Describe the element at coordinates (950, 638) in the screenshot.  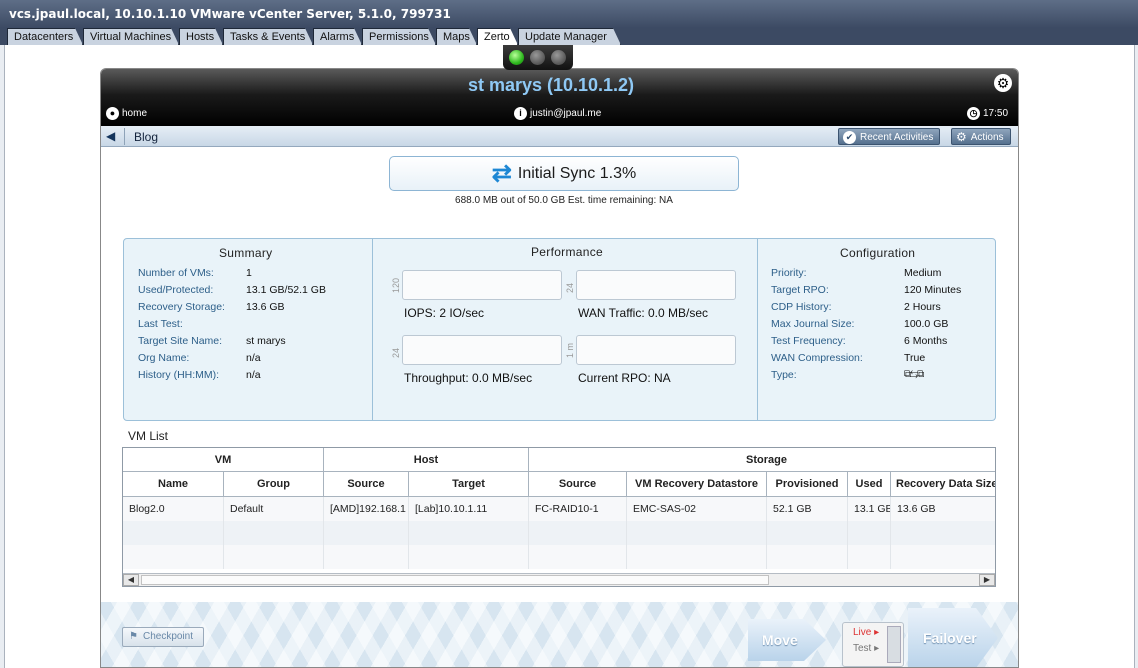
I see `failover-label: Failover` at that location.